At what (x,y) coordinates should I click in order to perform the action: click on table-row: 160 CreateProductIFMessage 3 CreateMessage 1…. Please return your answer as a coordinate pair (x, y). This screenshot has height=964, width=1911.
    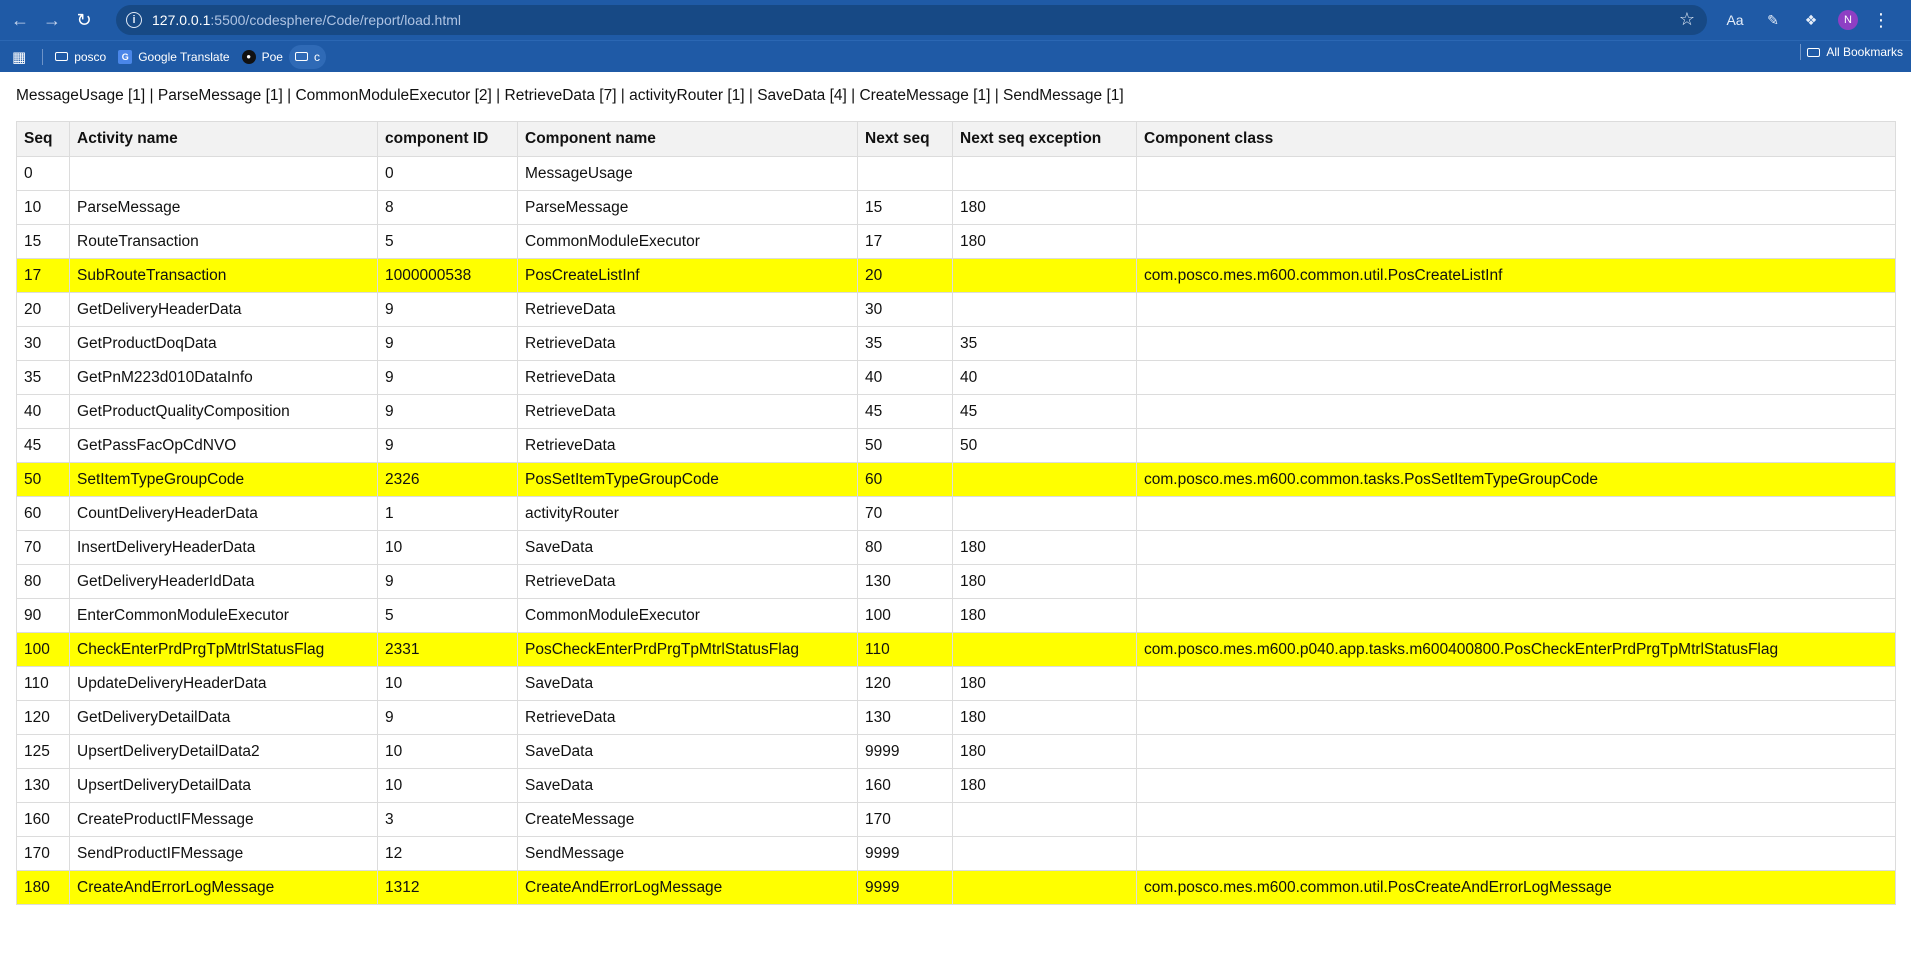
    Looking at the image, I should click on (956, 819).